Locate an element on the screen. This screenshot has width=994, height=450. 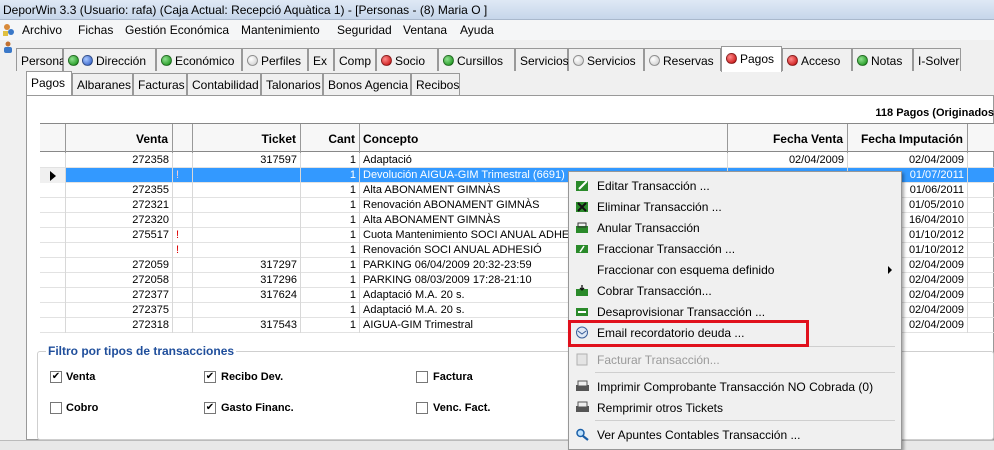
subtab-pagos: Pagos is located at coordinates (49, 83).